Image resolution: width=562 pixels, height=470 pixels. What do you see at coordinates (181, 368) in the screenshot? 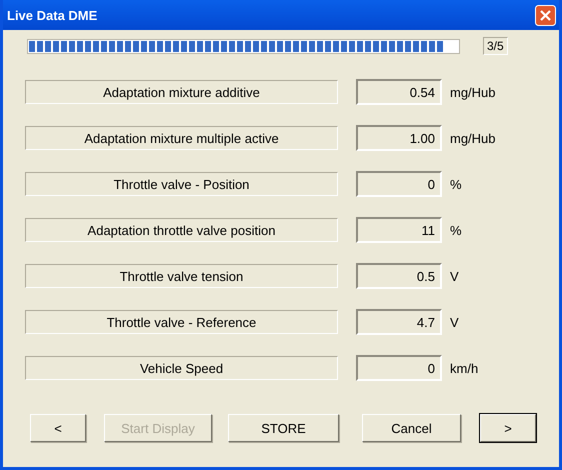
I see `parameter-label: Vehicle Speed` at bounding box center [181, 368].